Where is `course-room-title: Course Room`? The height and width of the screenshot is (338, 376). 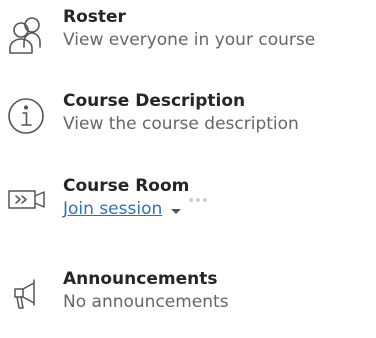
course-room-title: Course Room is located at coordinates (126, 186).